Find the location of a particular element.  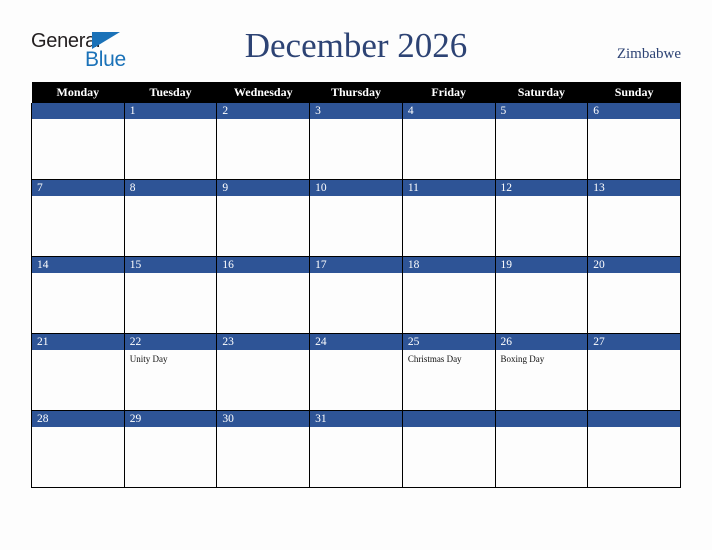

calendar-day-cell: 1 is located at coordinates (170, 141).